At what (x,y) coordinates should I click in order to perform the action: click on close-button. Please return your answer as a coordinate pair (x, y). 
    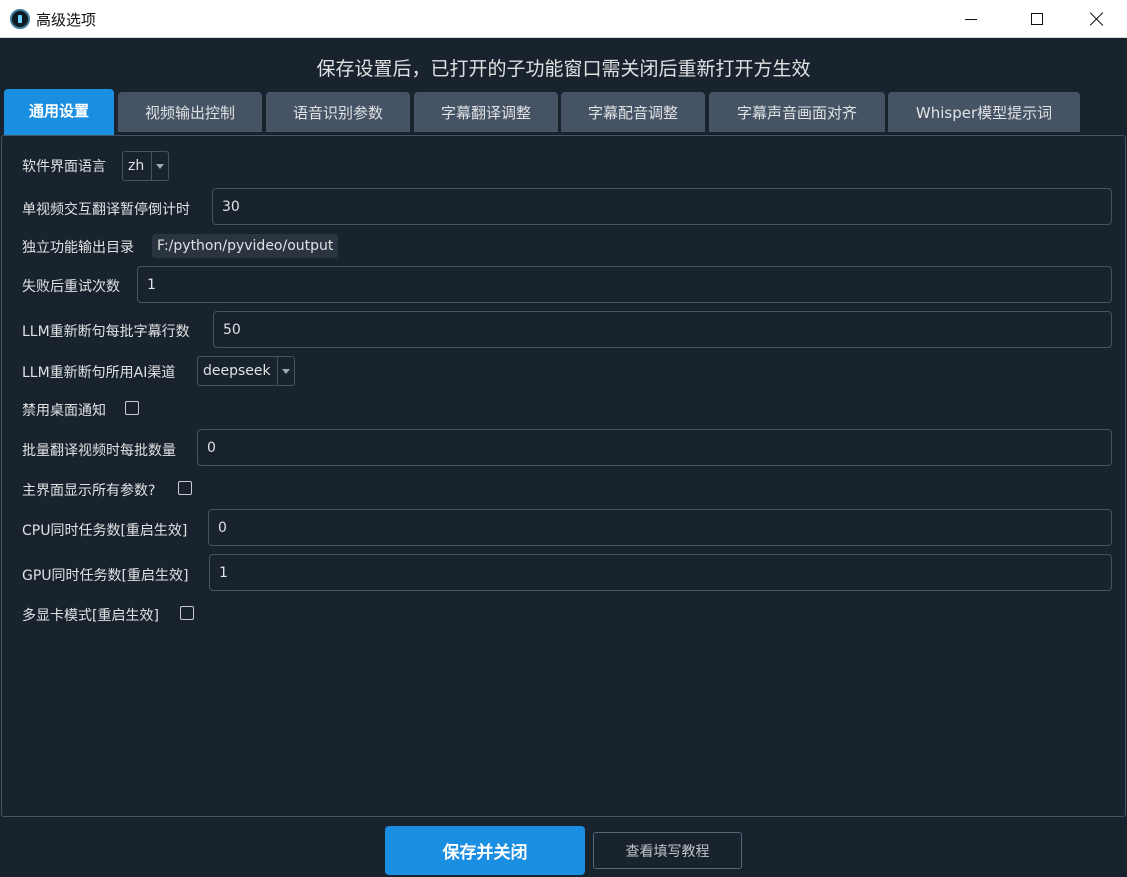
    Looking at the image, I should click on (1097, 19).